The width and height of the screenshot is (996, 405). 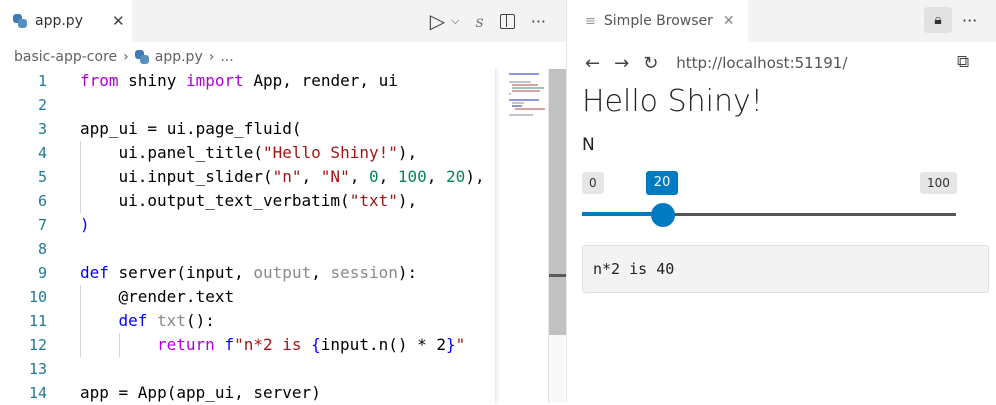 I want to click on browser-tab-bar: ≡ Simple Browser ✕ 🔒︎ ···, so click(x=781, y=21).